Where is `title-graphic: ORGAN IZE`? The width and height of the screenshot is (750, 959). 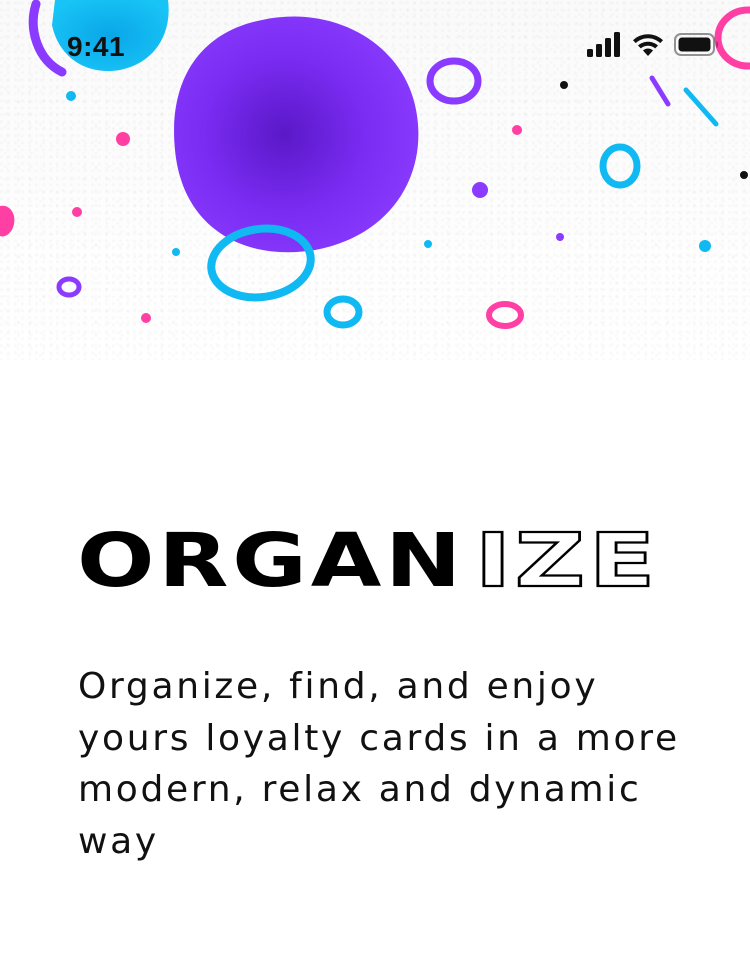
title-graphic: ORGAN IZE is located at coordinates (368, 558).